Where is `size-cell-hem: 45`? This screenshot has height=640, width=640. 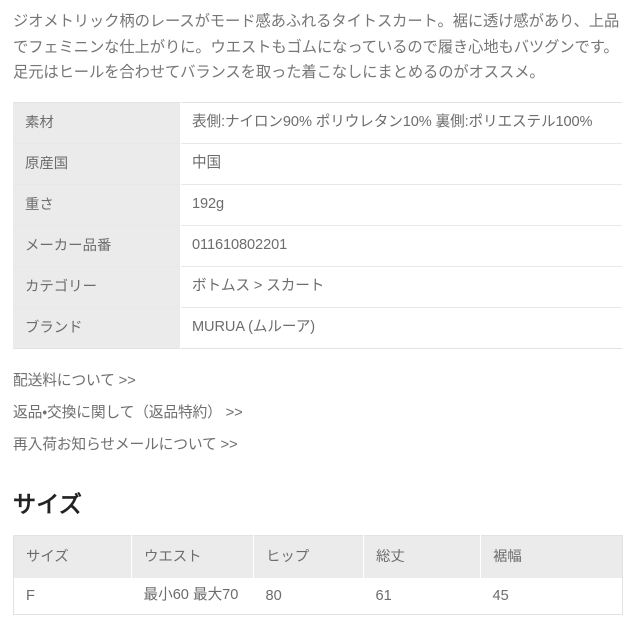 size-cell-hem: 45 is located at coordinates (551, 595).